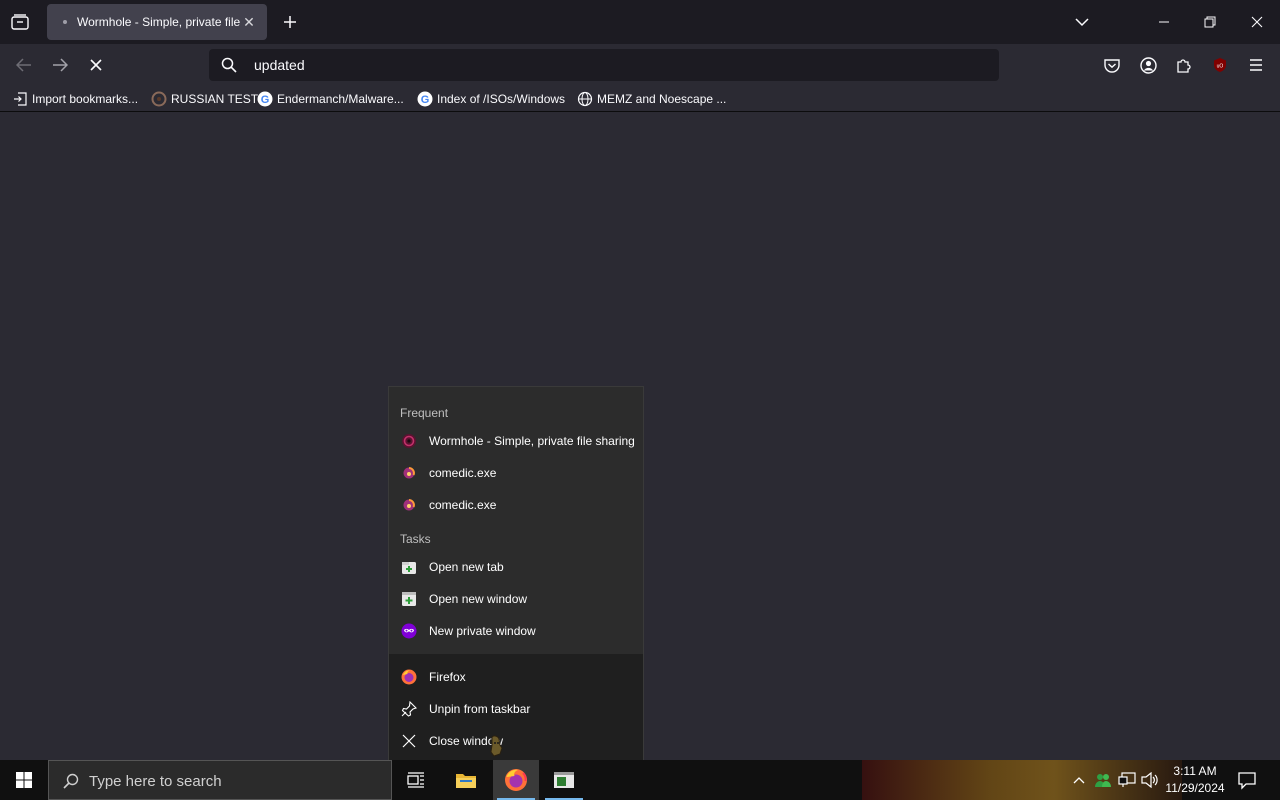 Image resolution: width=1280 pixels, height=800 pixels. I want to click on start-button, so click(24, 780).